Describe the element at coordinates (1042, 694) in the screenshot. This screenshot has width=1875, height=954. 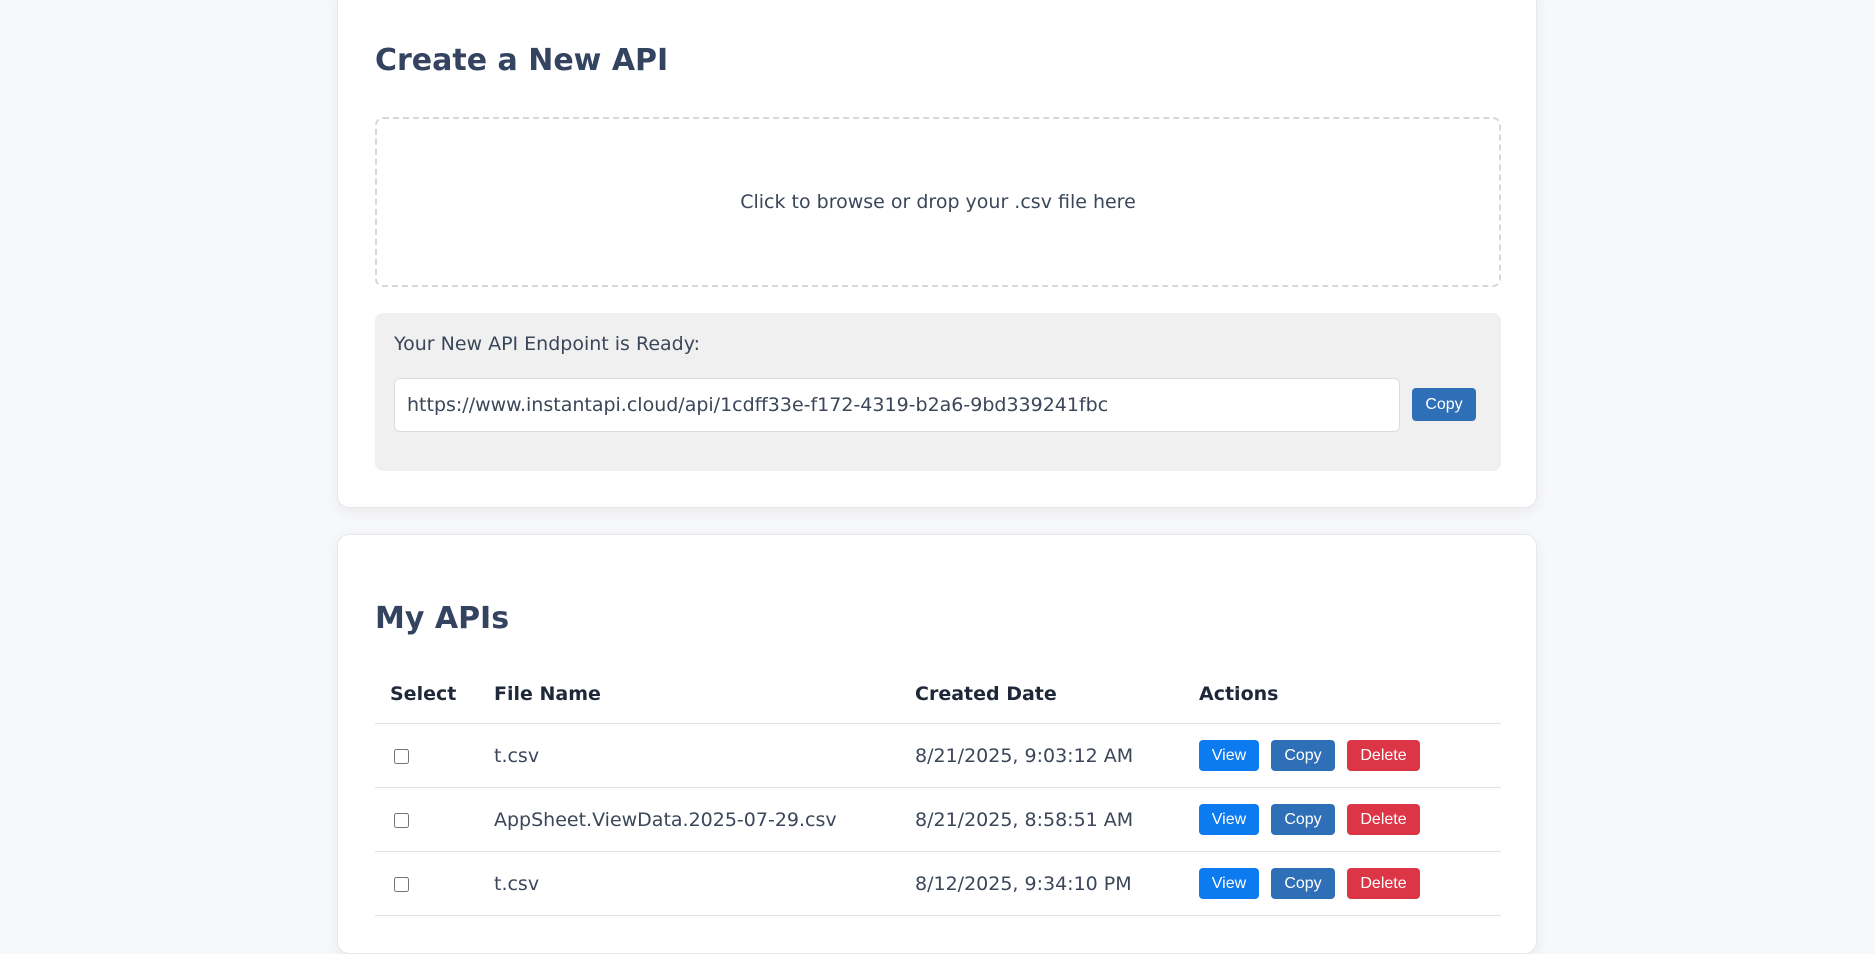
I see `column-header-created-date: Created Date` at that location.